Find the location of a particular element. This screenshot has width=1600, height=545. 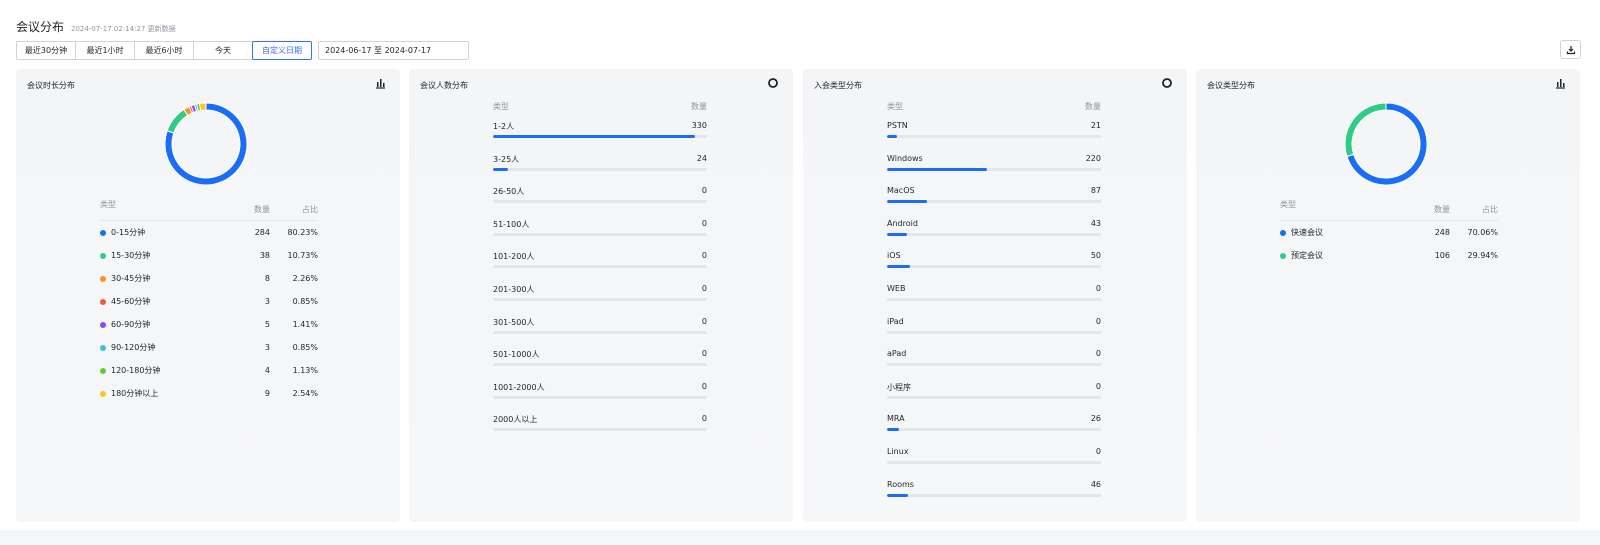

date-range-picker: 2024-06-17 至 2024-07-17 is located at coordinates (393, 50).